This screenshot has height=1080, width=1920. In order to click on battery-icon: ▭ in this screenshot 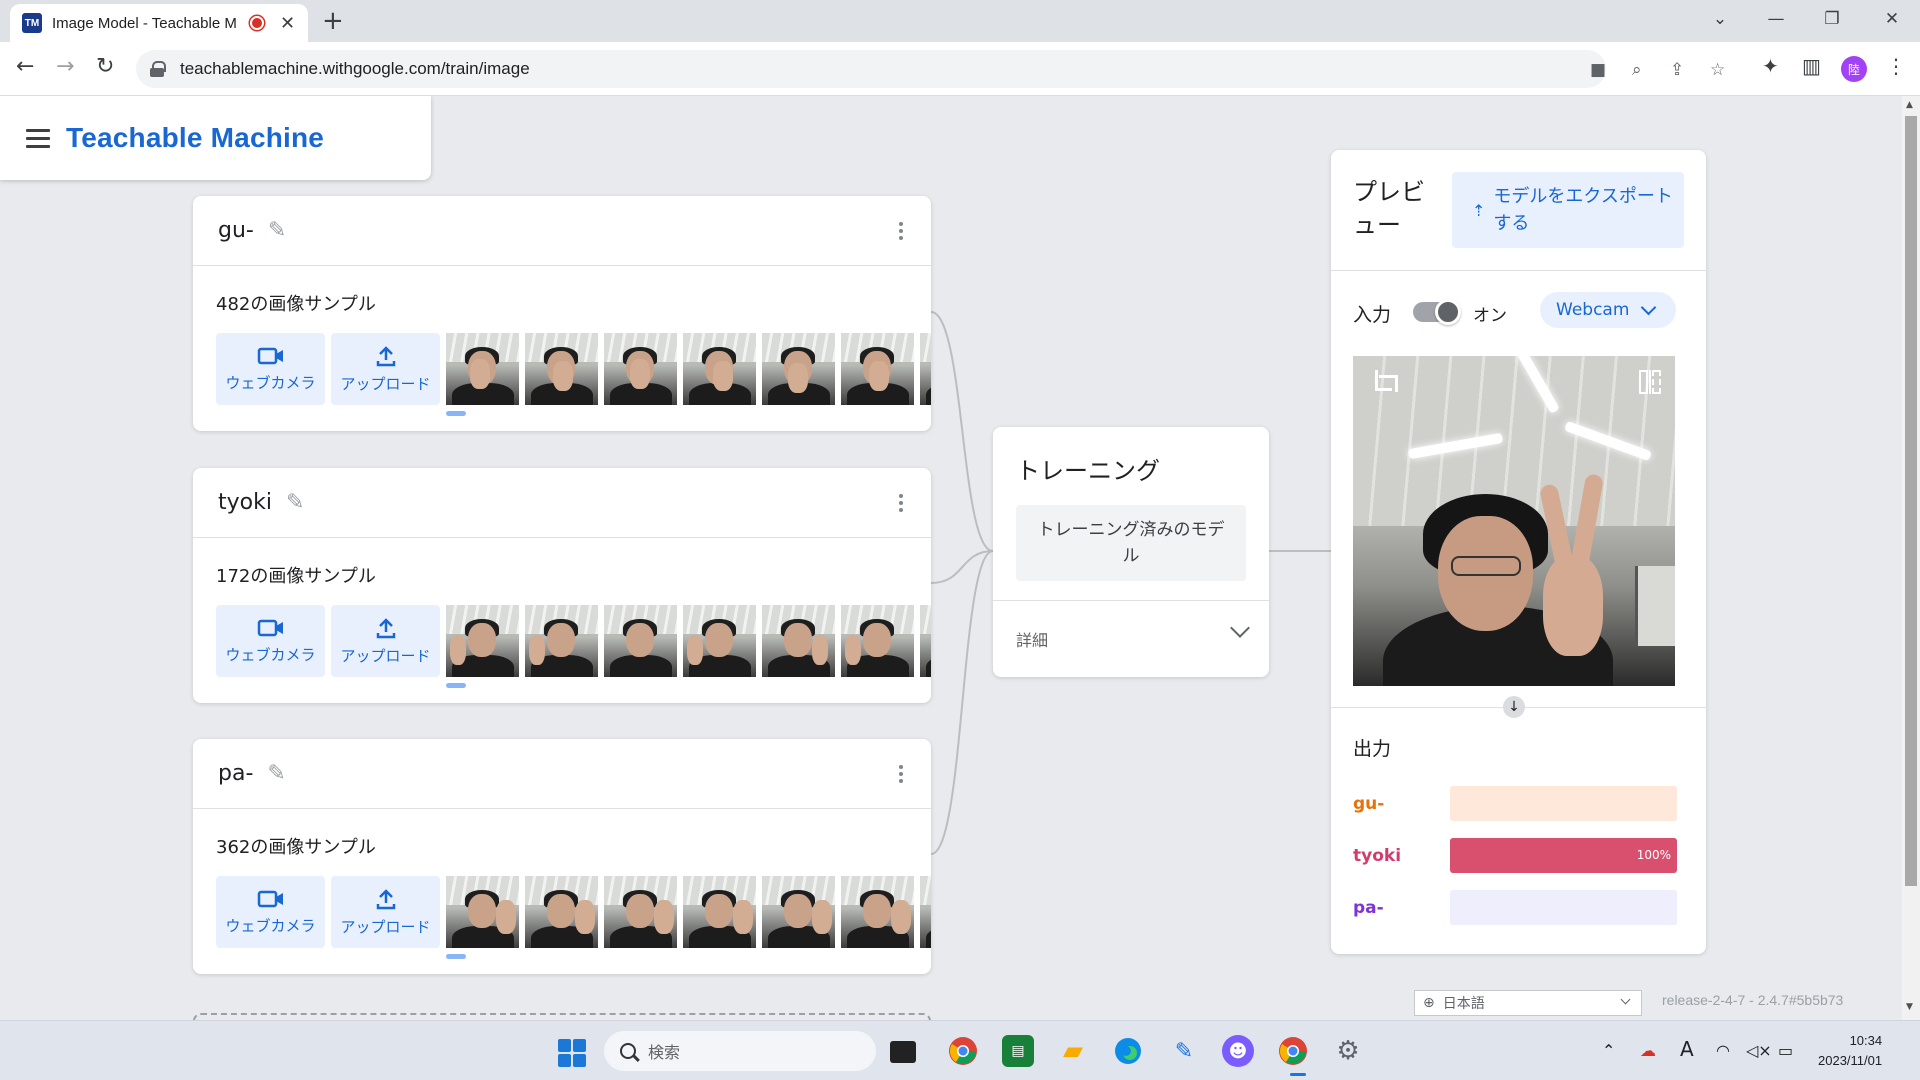, I will do `click(1785, 1050)`.